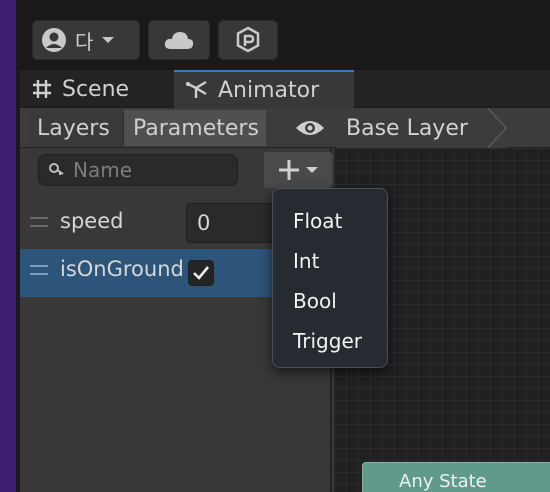 The height and width of the screenshot is (492, 550). I want to click on tab-scene: Scene, so click(97, 89).